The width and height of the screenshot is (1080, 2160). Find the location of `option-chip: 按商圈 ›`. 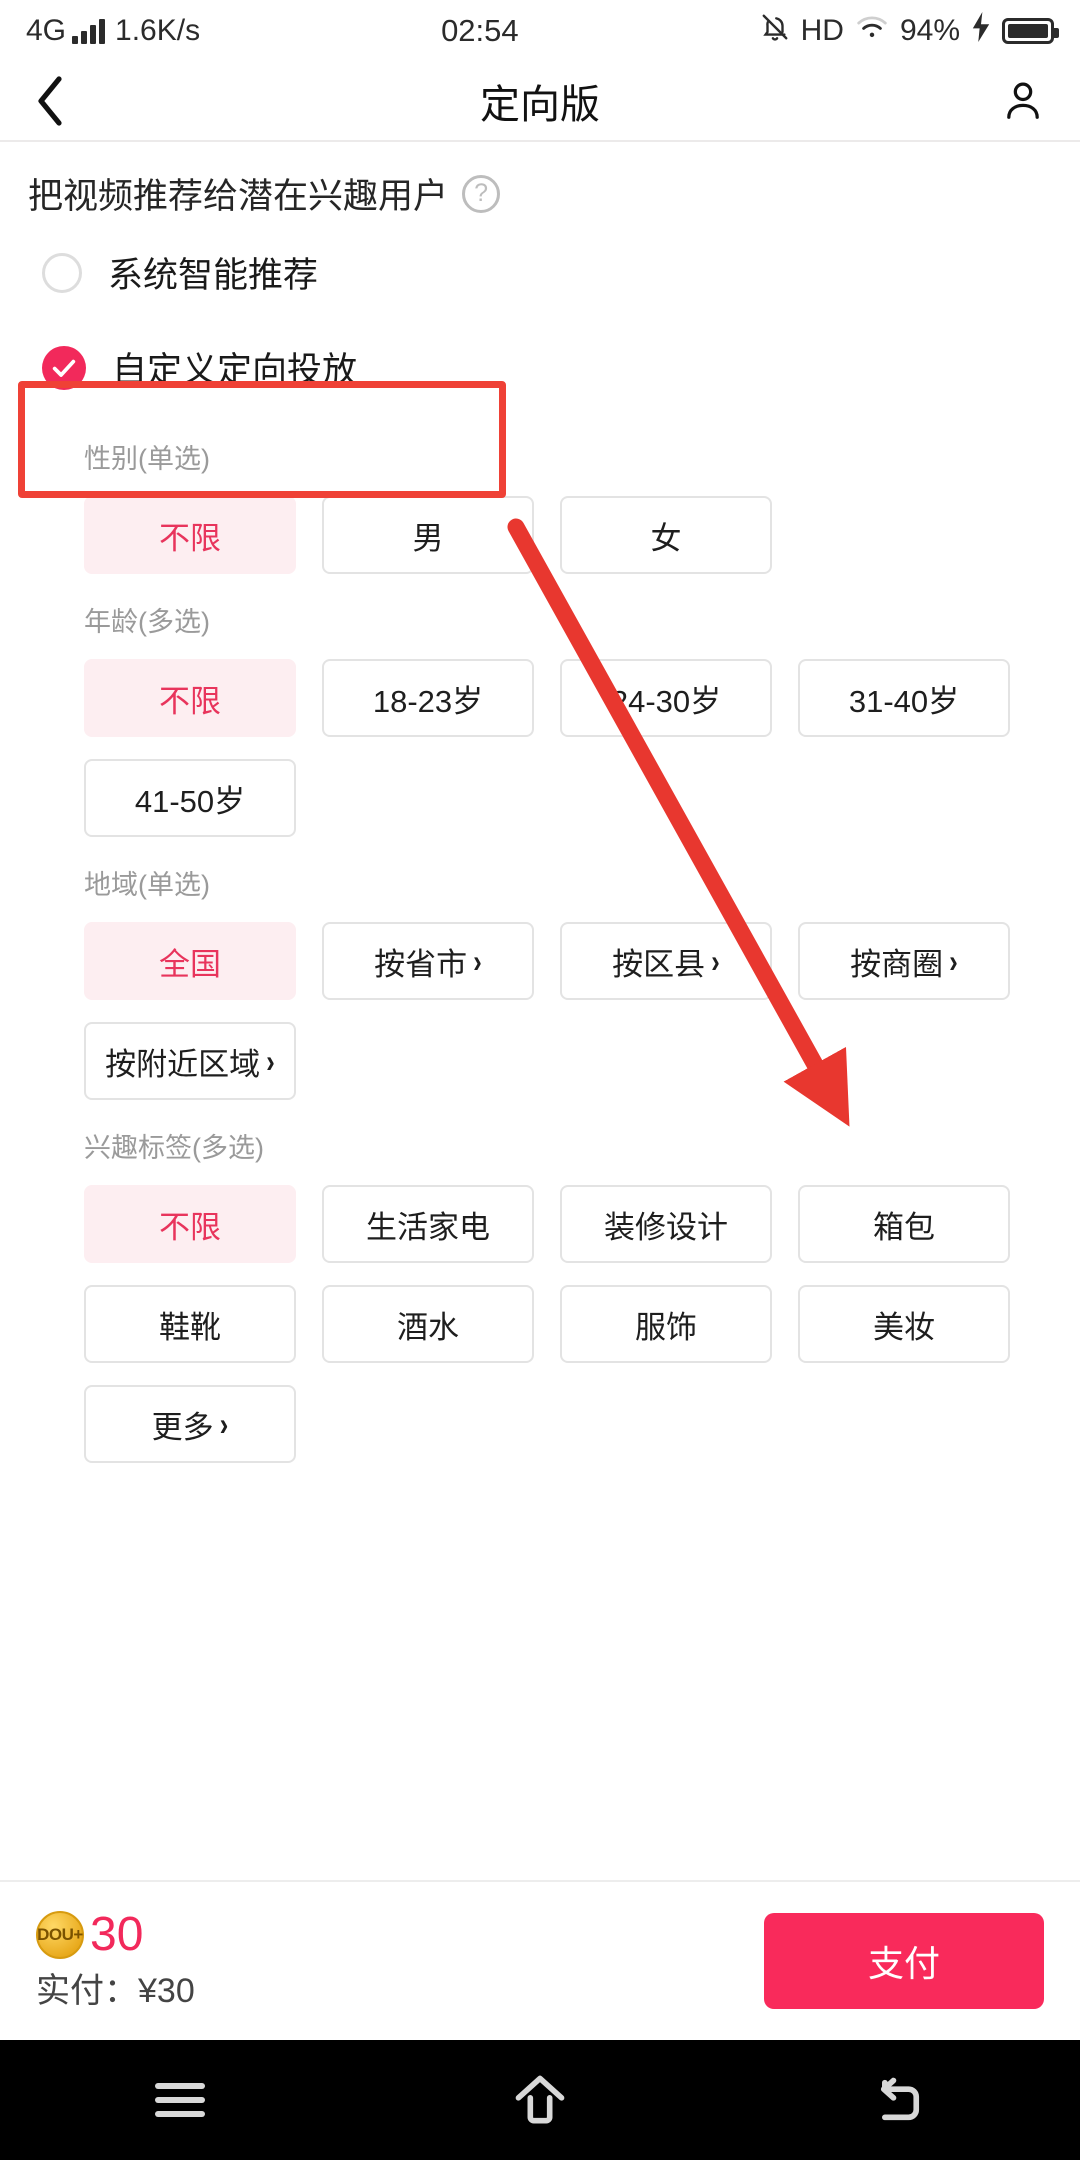

option-chip: 按商圈 › is located at coordinates (904, 961).